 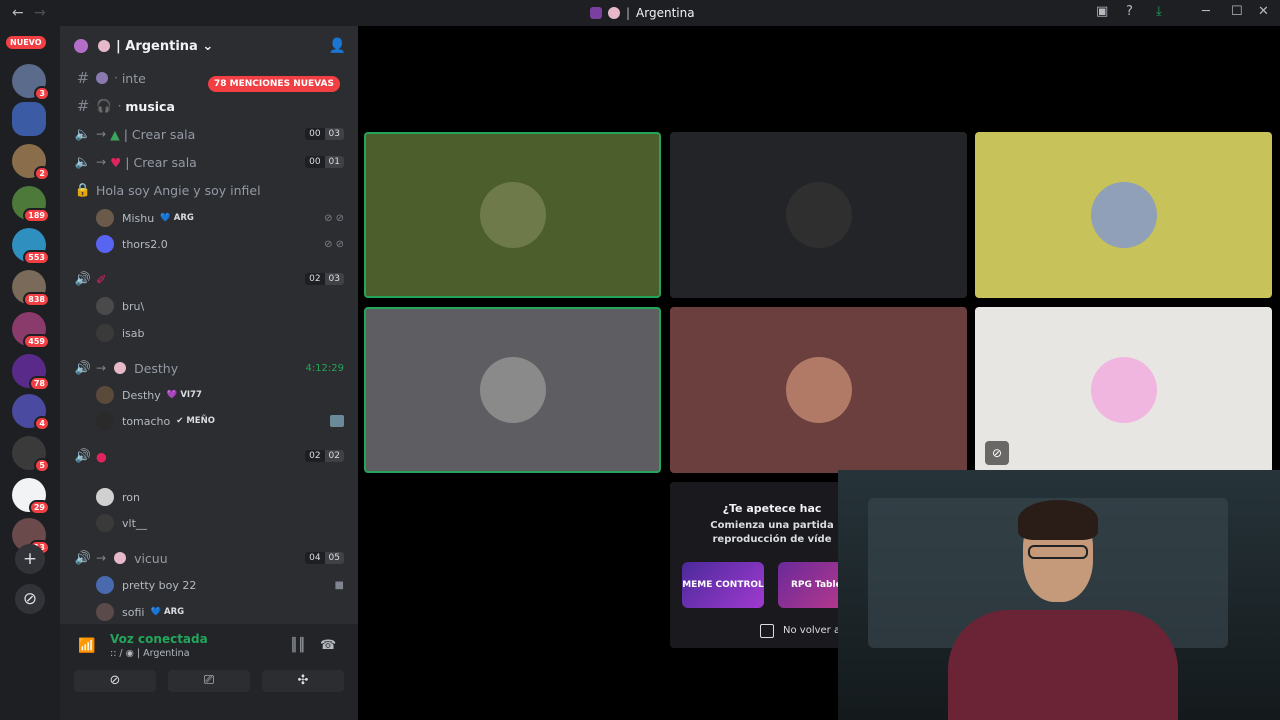 What do you see at coordinates (209, 134) in the screenshot?
I see `channel-voice-crear-sala-1: 🔈 → ▲ | Crear sala 00 03` at bounding box center [209, 134].